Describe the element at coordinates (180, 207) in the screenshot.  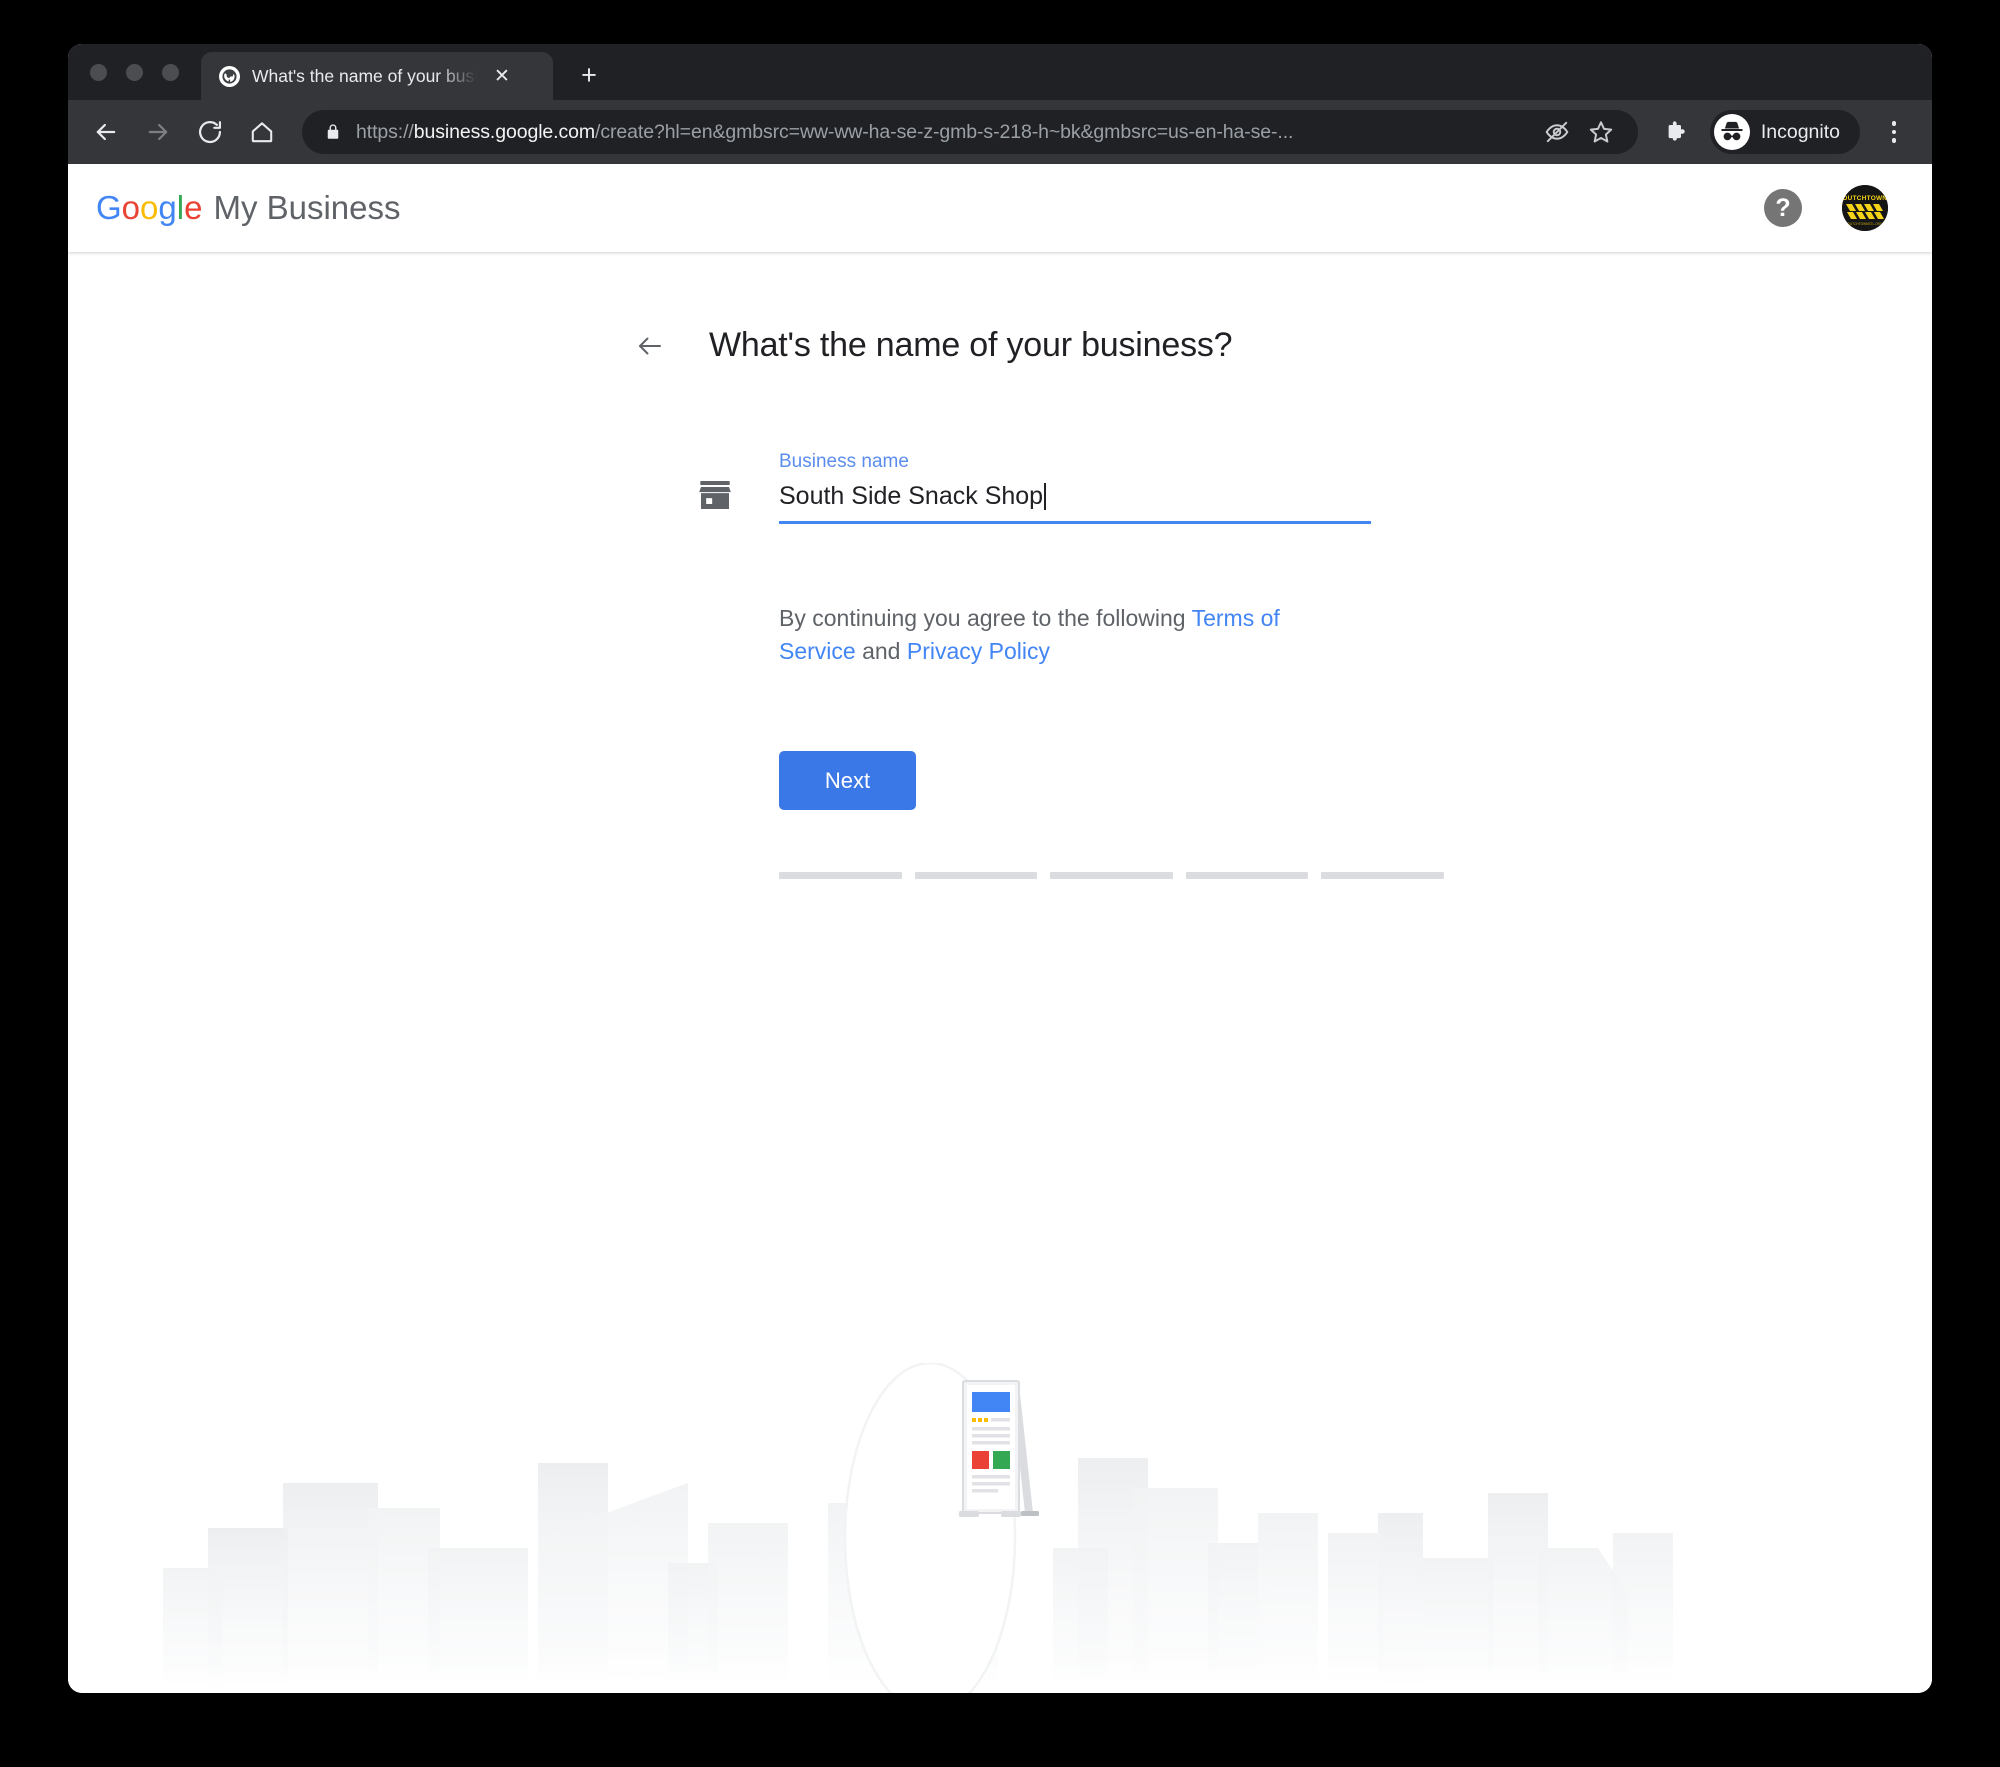
I see `logo-letter-l: l` at that location.